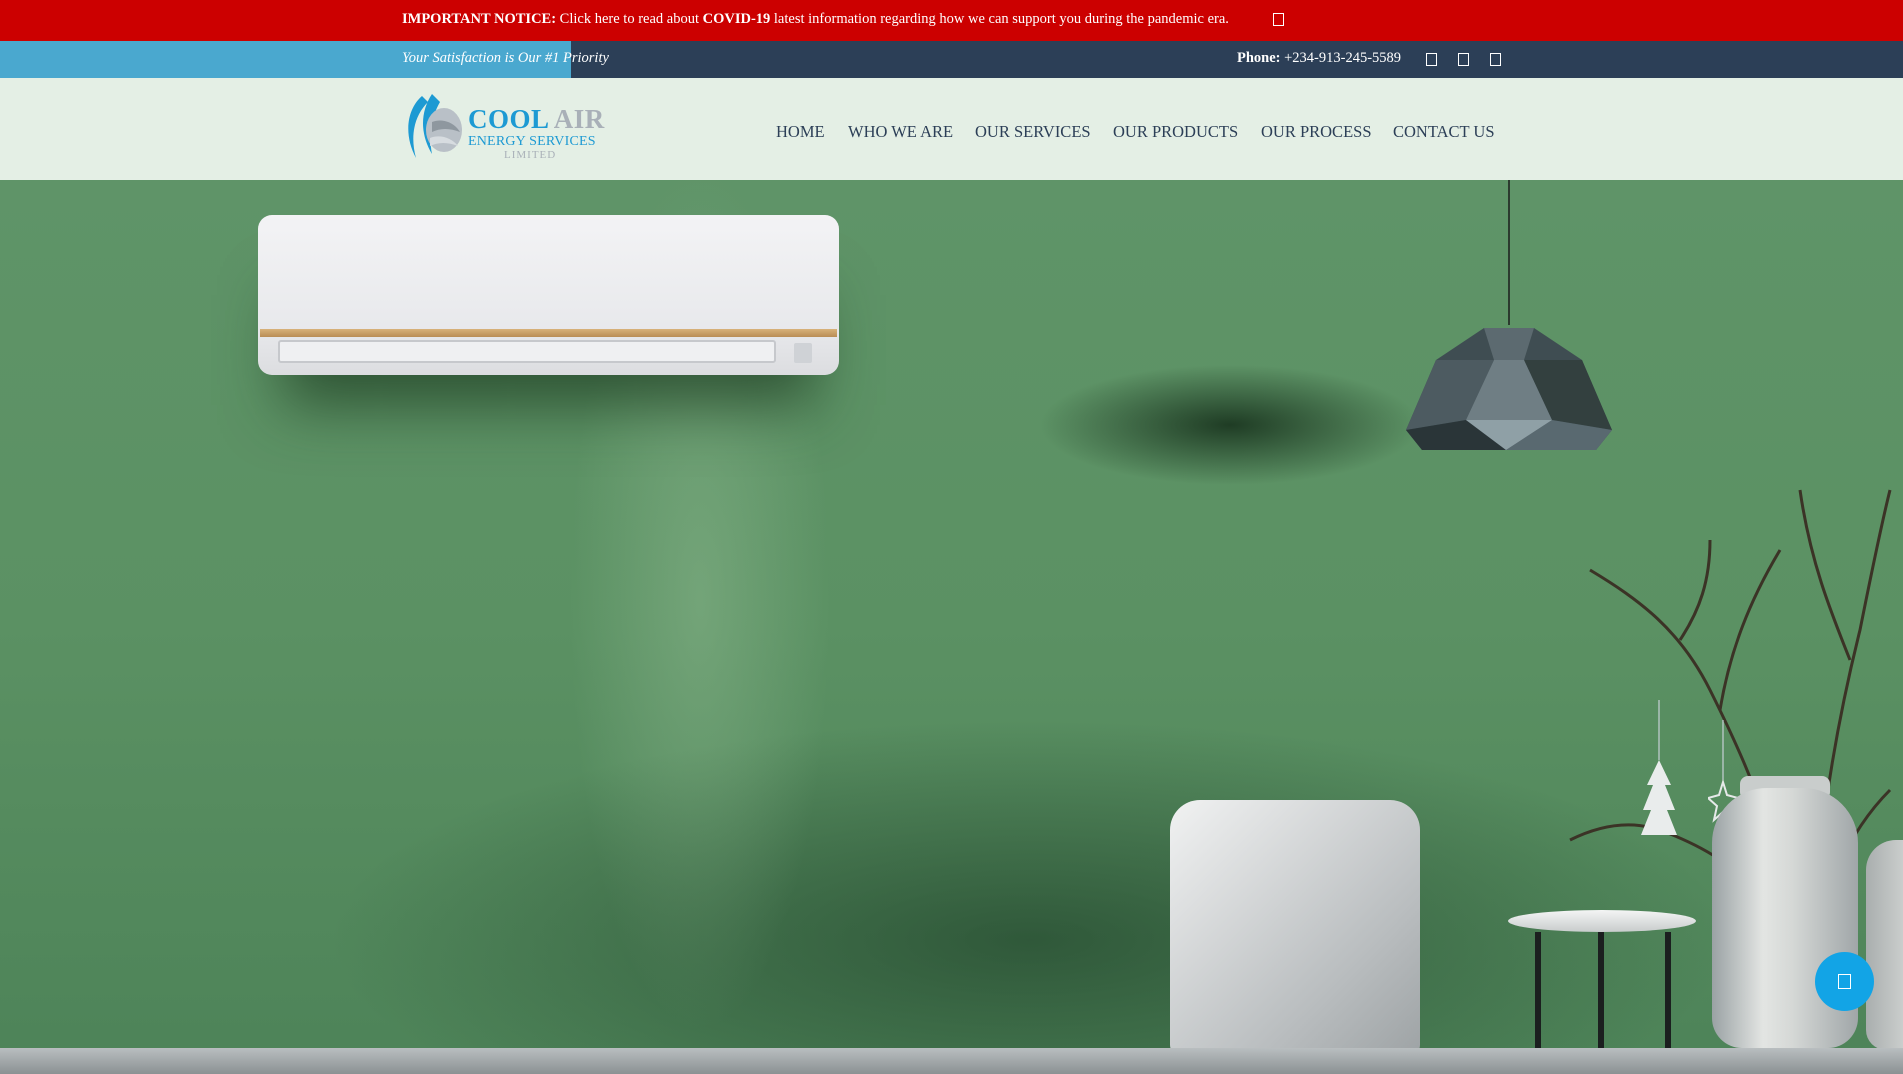 Image resolution: width=1903 pixels, height=1074 pixels. Describe the element at coordinates (527, 351) in the screenshot. I see `ac-vent` at that location.